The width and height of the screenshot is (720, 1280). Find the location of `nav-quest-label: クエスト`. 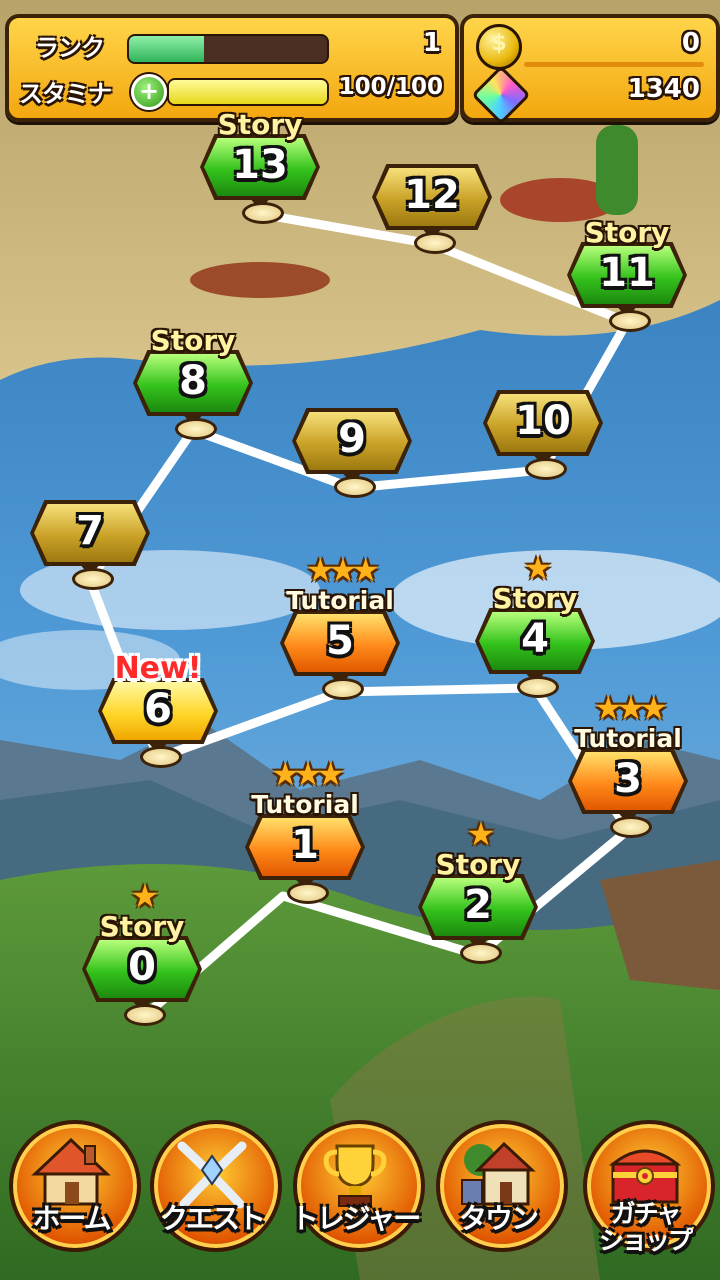

nav-quest-label: クエスト is located at coordinates (212, 1218).